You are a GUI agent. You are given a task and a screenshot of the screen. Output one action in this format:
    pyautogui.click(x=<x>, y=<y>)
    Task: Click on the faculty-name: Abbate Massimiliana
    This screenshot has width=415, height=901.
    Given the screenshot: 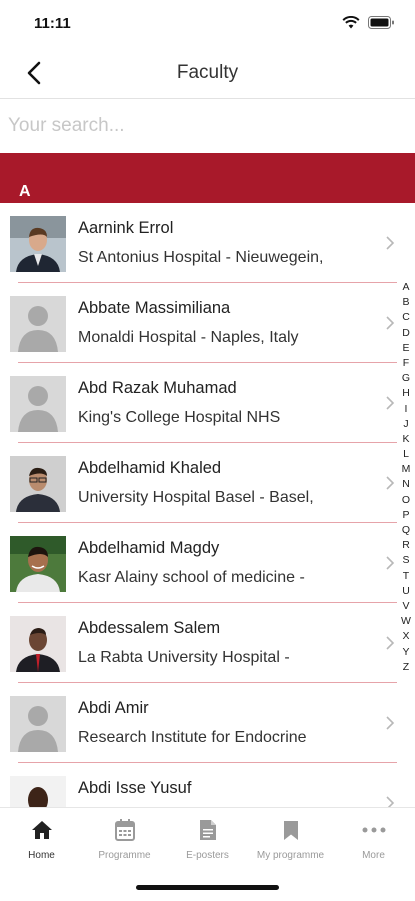 What is the action you would take?
    pyautogui.click(x=154, y=308)
    